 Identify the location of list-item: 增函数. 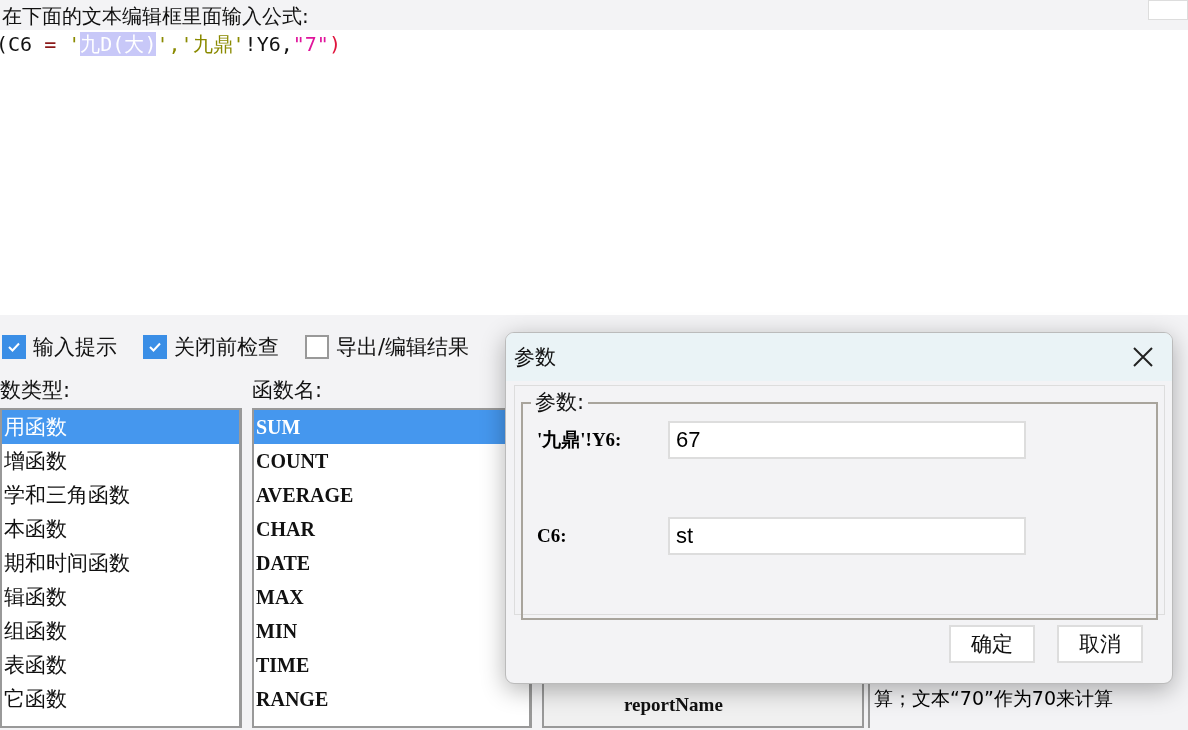
(120, 461).